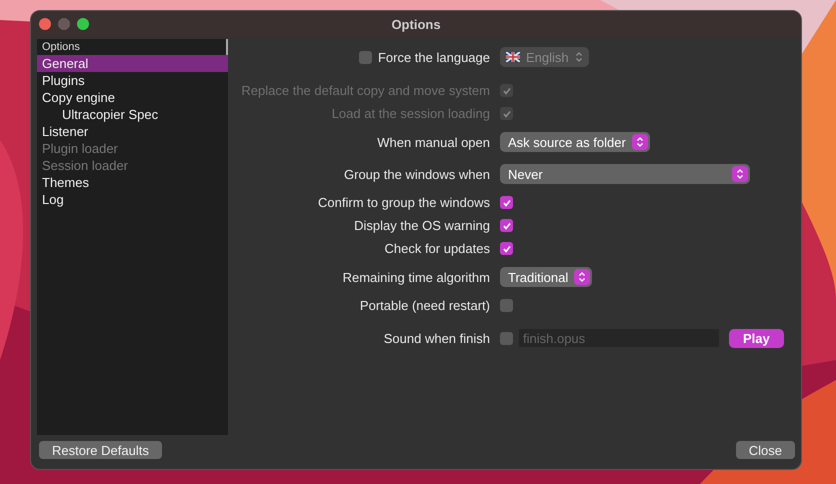 The width and height of the screenshot is (836, 484). I want to click on dropdown: Traditional, so click(546, 277).